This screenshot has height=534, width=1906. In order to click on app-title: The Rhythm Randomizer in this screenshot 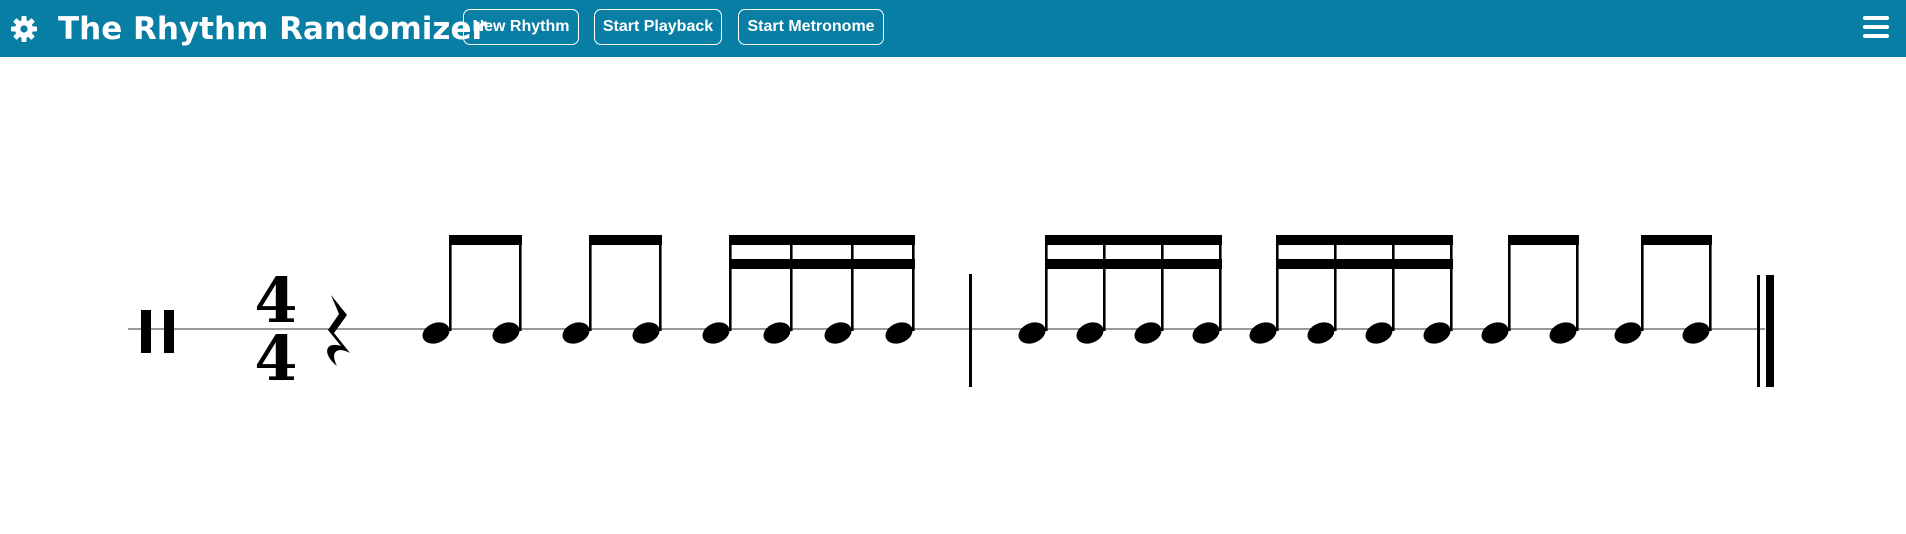, I will do `click(272, 29)`.